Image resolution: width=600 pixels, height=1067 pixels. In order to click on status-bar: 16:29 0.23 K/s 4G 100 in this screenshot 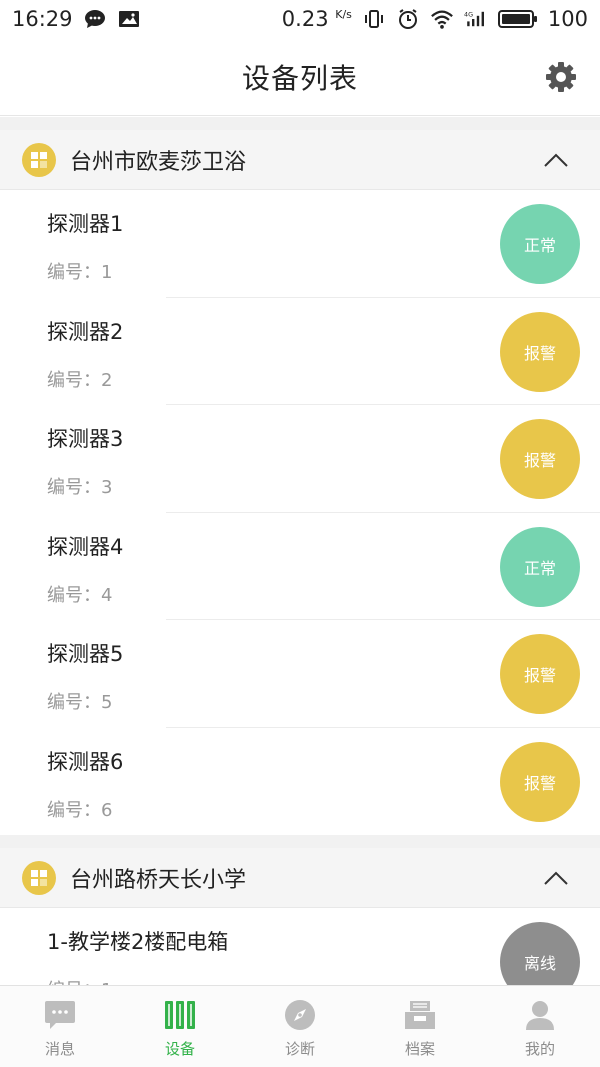, I will do `click(300, 19)`.